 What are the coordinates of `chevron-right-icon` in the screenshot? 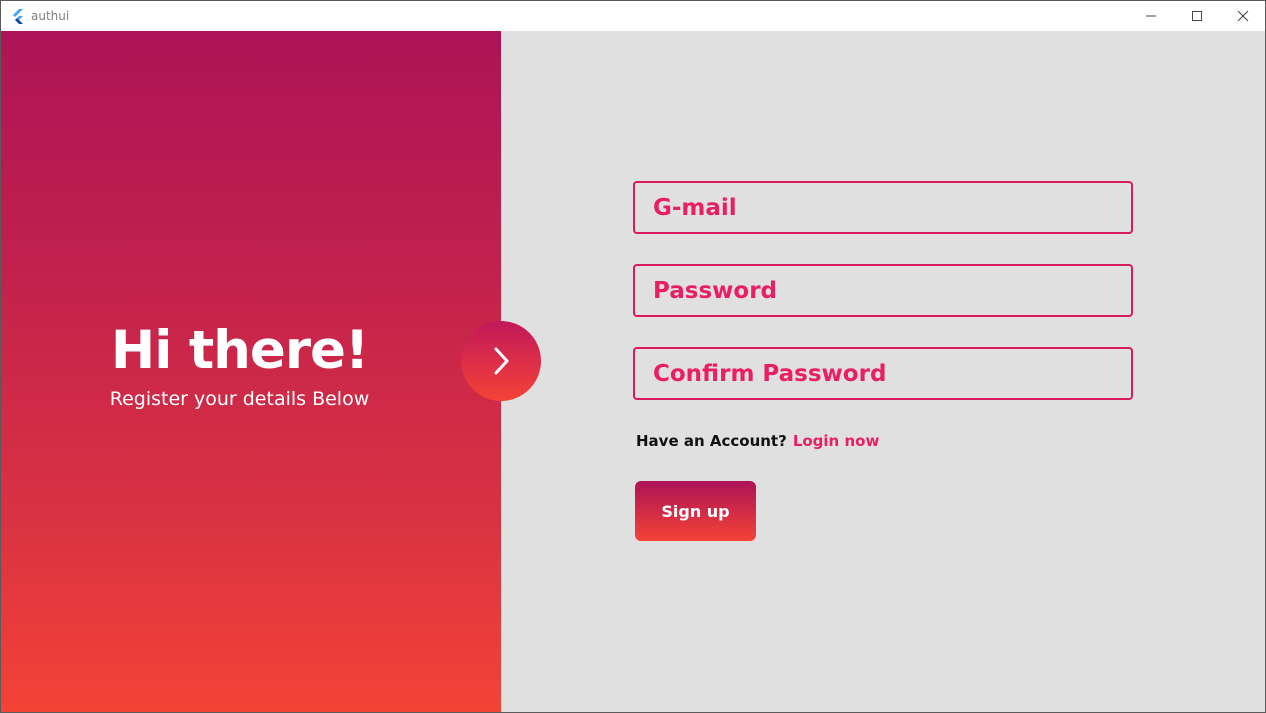 It's located at (501, 361).